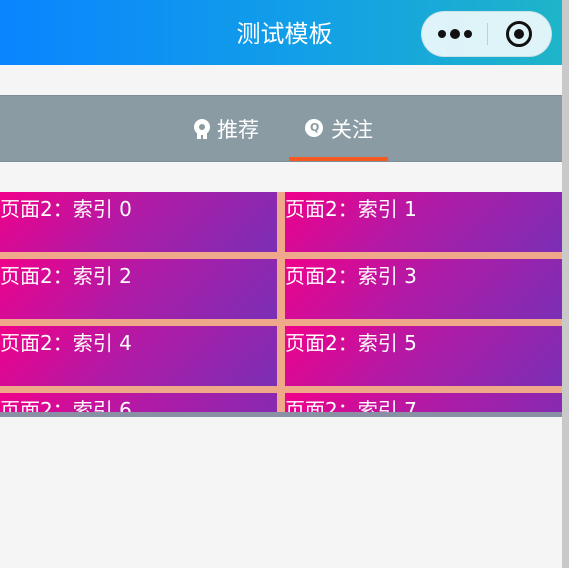  What do you see at coordinates (351, 343) in the screenshot?
I see `grid-item-label: 页面2：索引 5` at bounding box center [351, 343].